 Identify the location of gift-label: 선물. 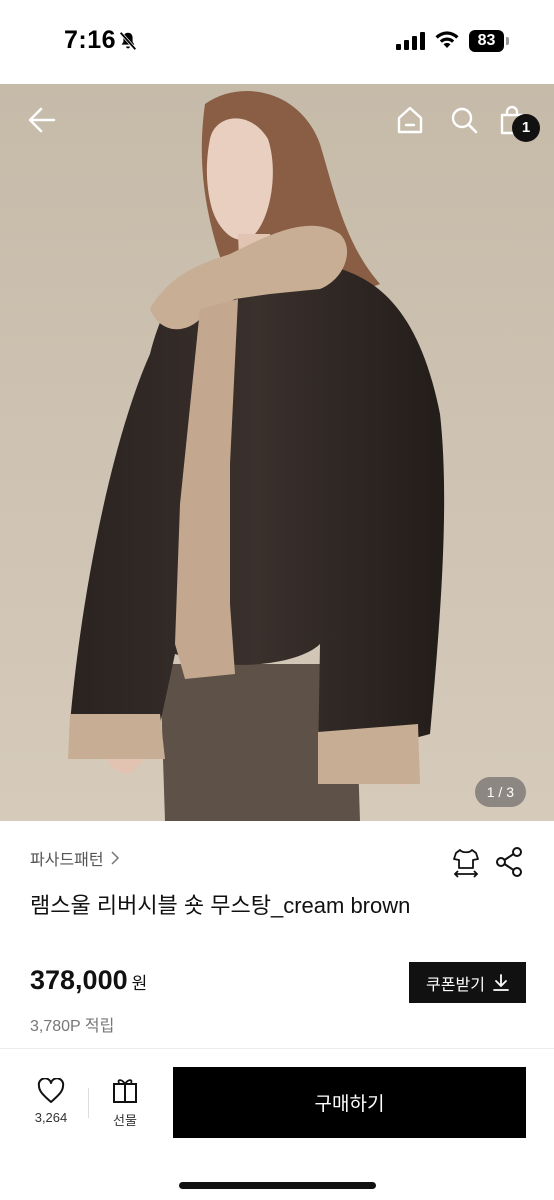
(125, 1120).